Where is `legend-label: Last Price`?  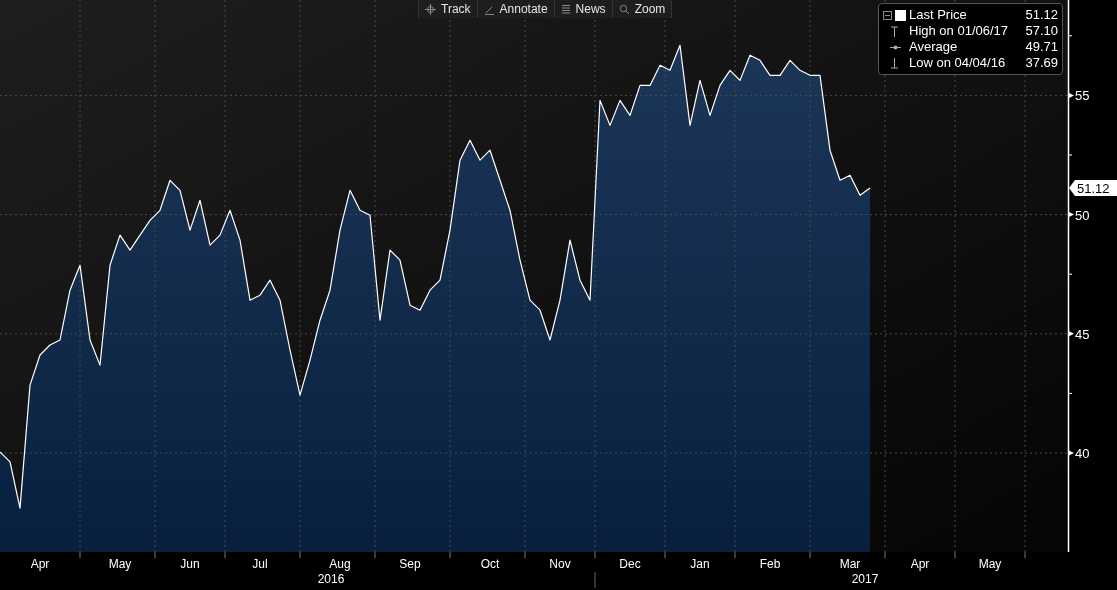
legend-label: Last Price is located at coordinates (938, 15).